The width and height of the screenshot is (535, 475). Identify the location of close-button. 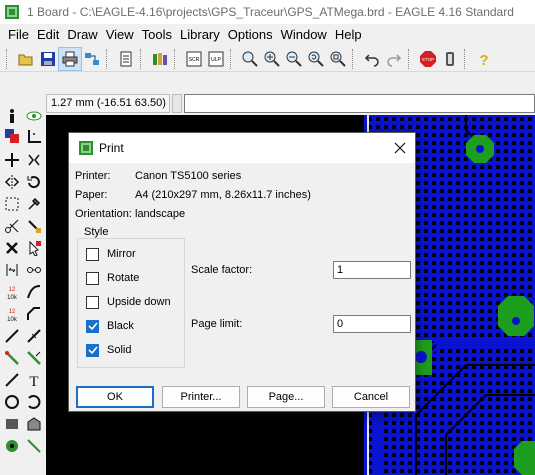
(400, 148).